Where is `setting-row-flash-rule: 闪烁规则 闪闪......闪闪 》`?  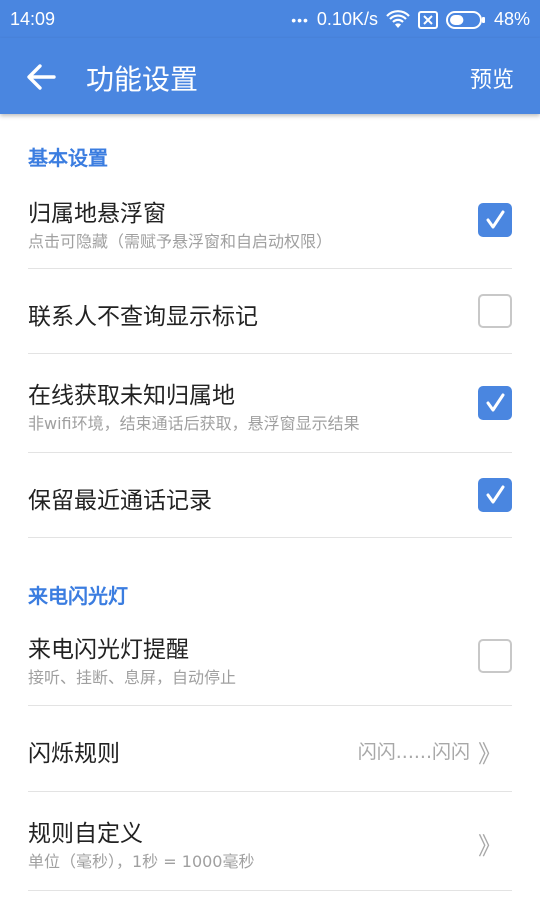
setting-row-flash-rule: 闪烁规则 闪闪......闪闪 》 is located at coordinates (270, 749).